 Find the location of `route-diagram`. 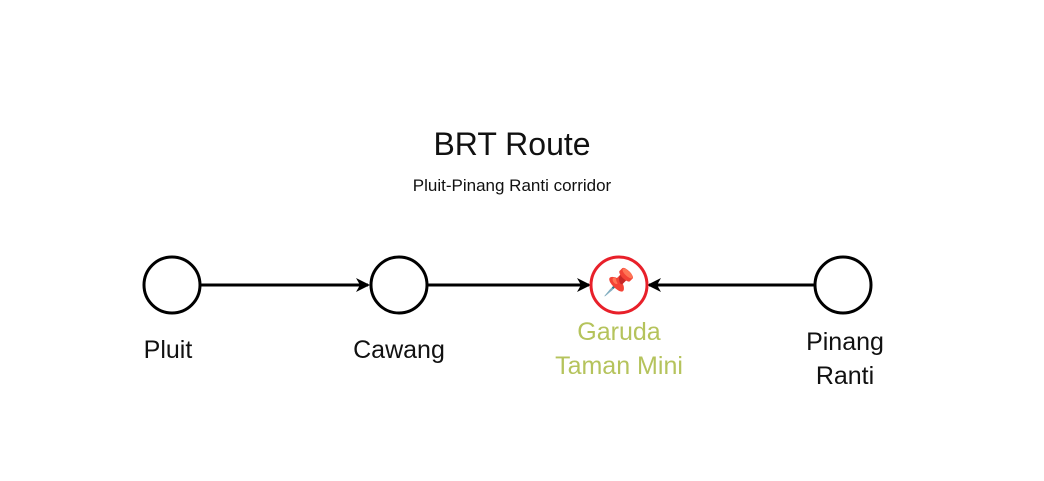

route-diagram is located at coordinates (507, 285).